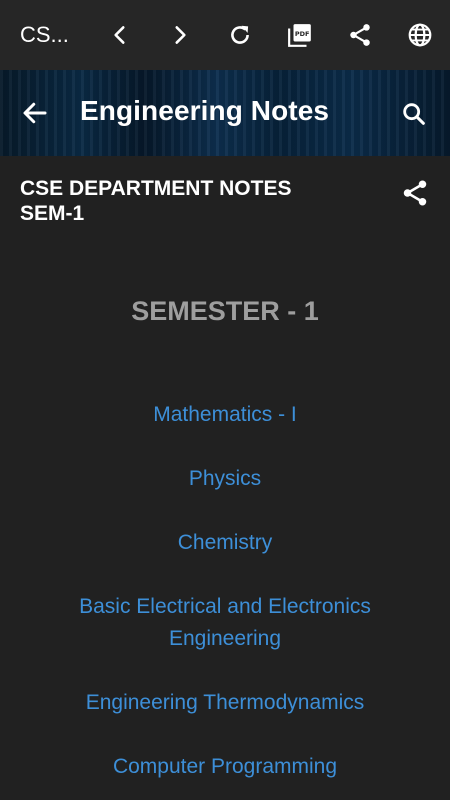 Image resolution: width=450 pixels, height=800 pixels. What do you see at coordinates (225, 311) in the screenshot?
I see `semester-heading: SEMESTER - 1` at bounding box center [225, 311].